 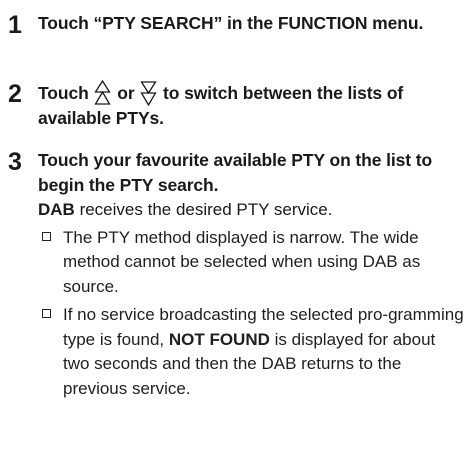 I want to click on result-text: receives the desired PTY service., so click(x=203, y=209).